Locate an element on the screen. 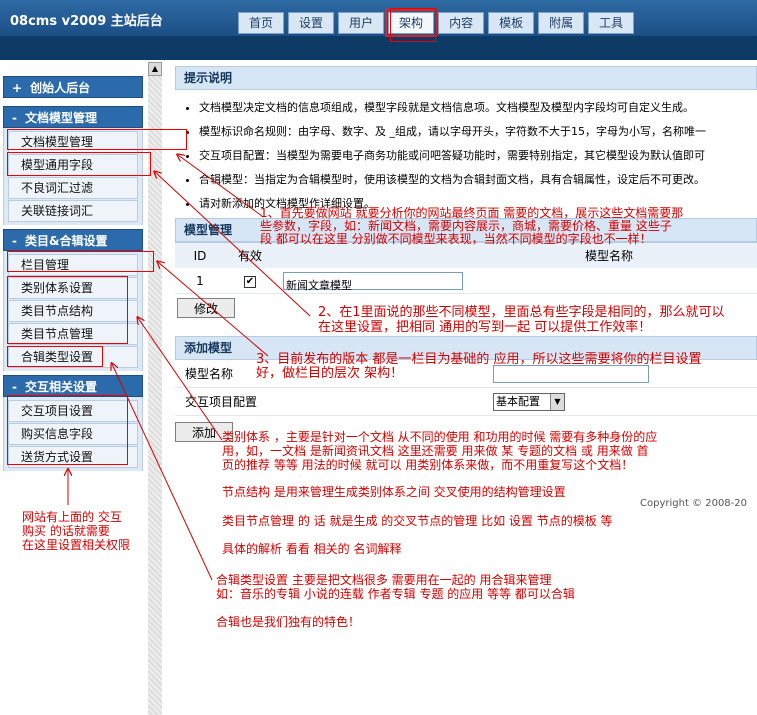  add-config-row: 交互项目配置 基本配置 ▼ is located at coordinates (466, 402).